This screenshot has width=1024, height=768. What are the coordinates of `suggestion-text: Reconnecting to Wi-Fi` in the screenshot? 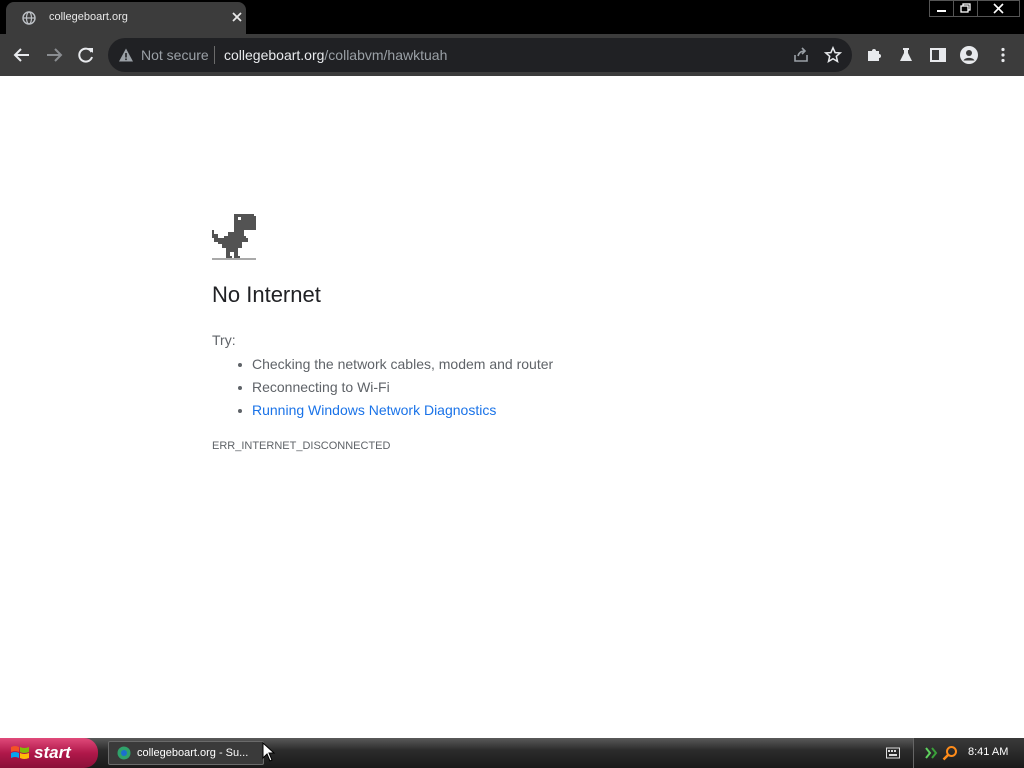 It's located at (321, 387).